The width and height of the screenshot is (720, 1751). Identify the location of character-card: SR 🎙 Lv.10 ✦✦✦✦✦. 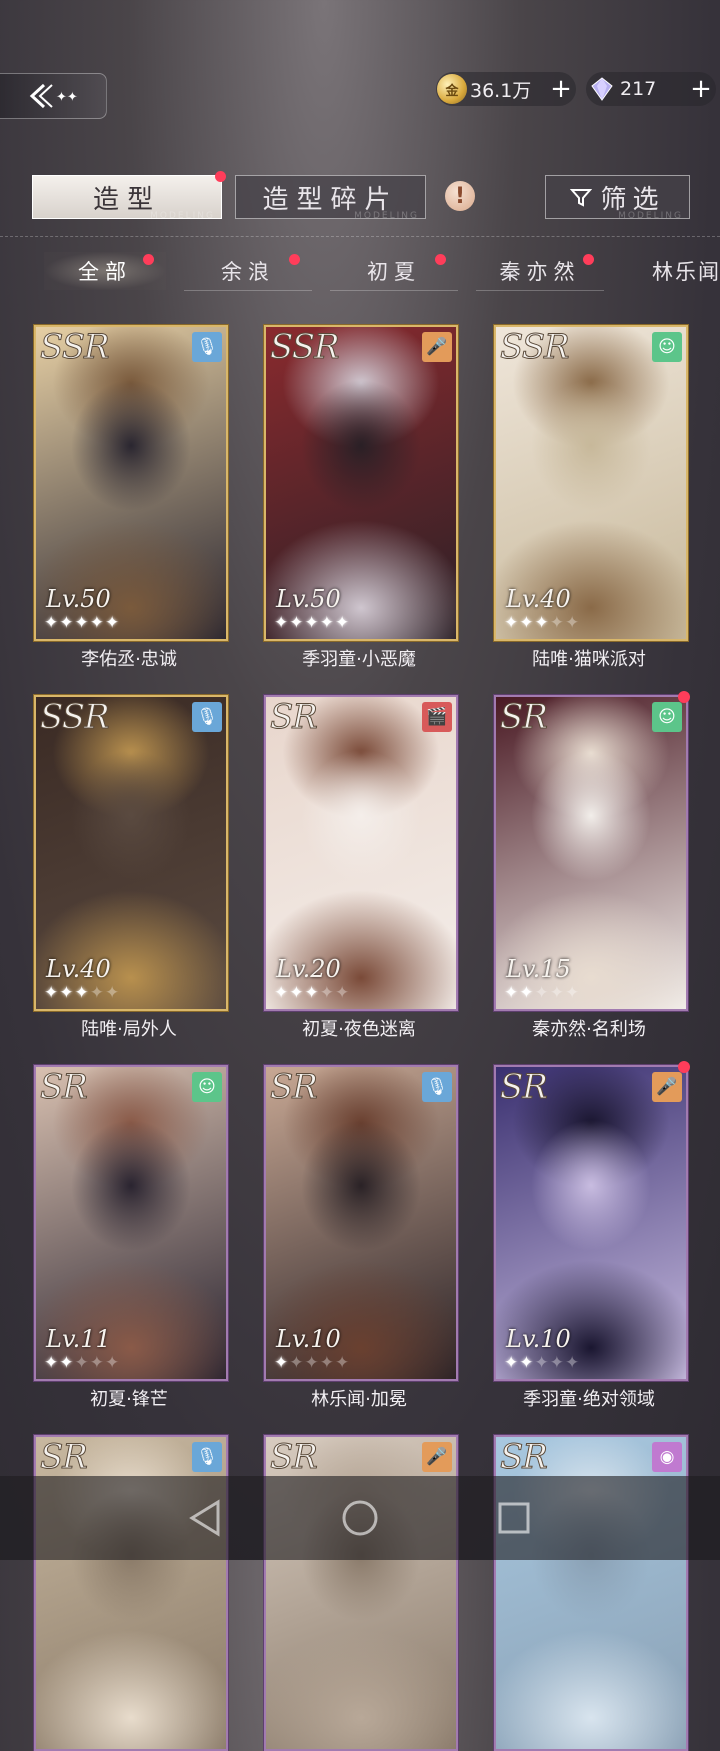
(361, 1223).